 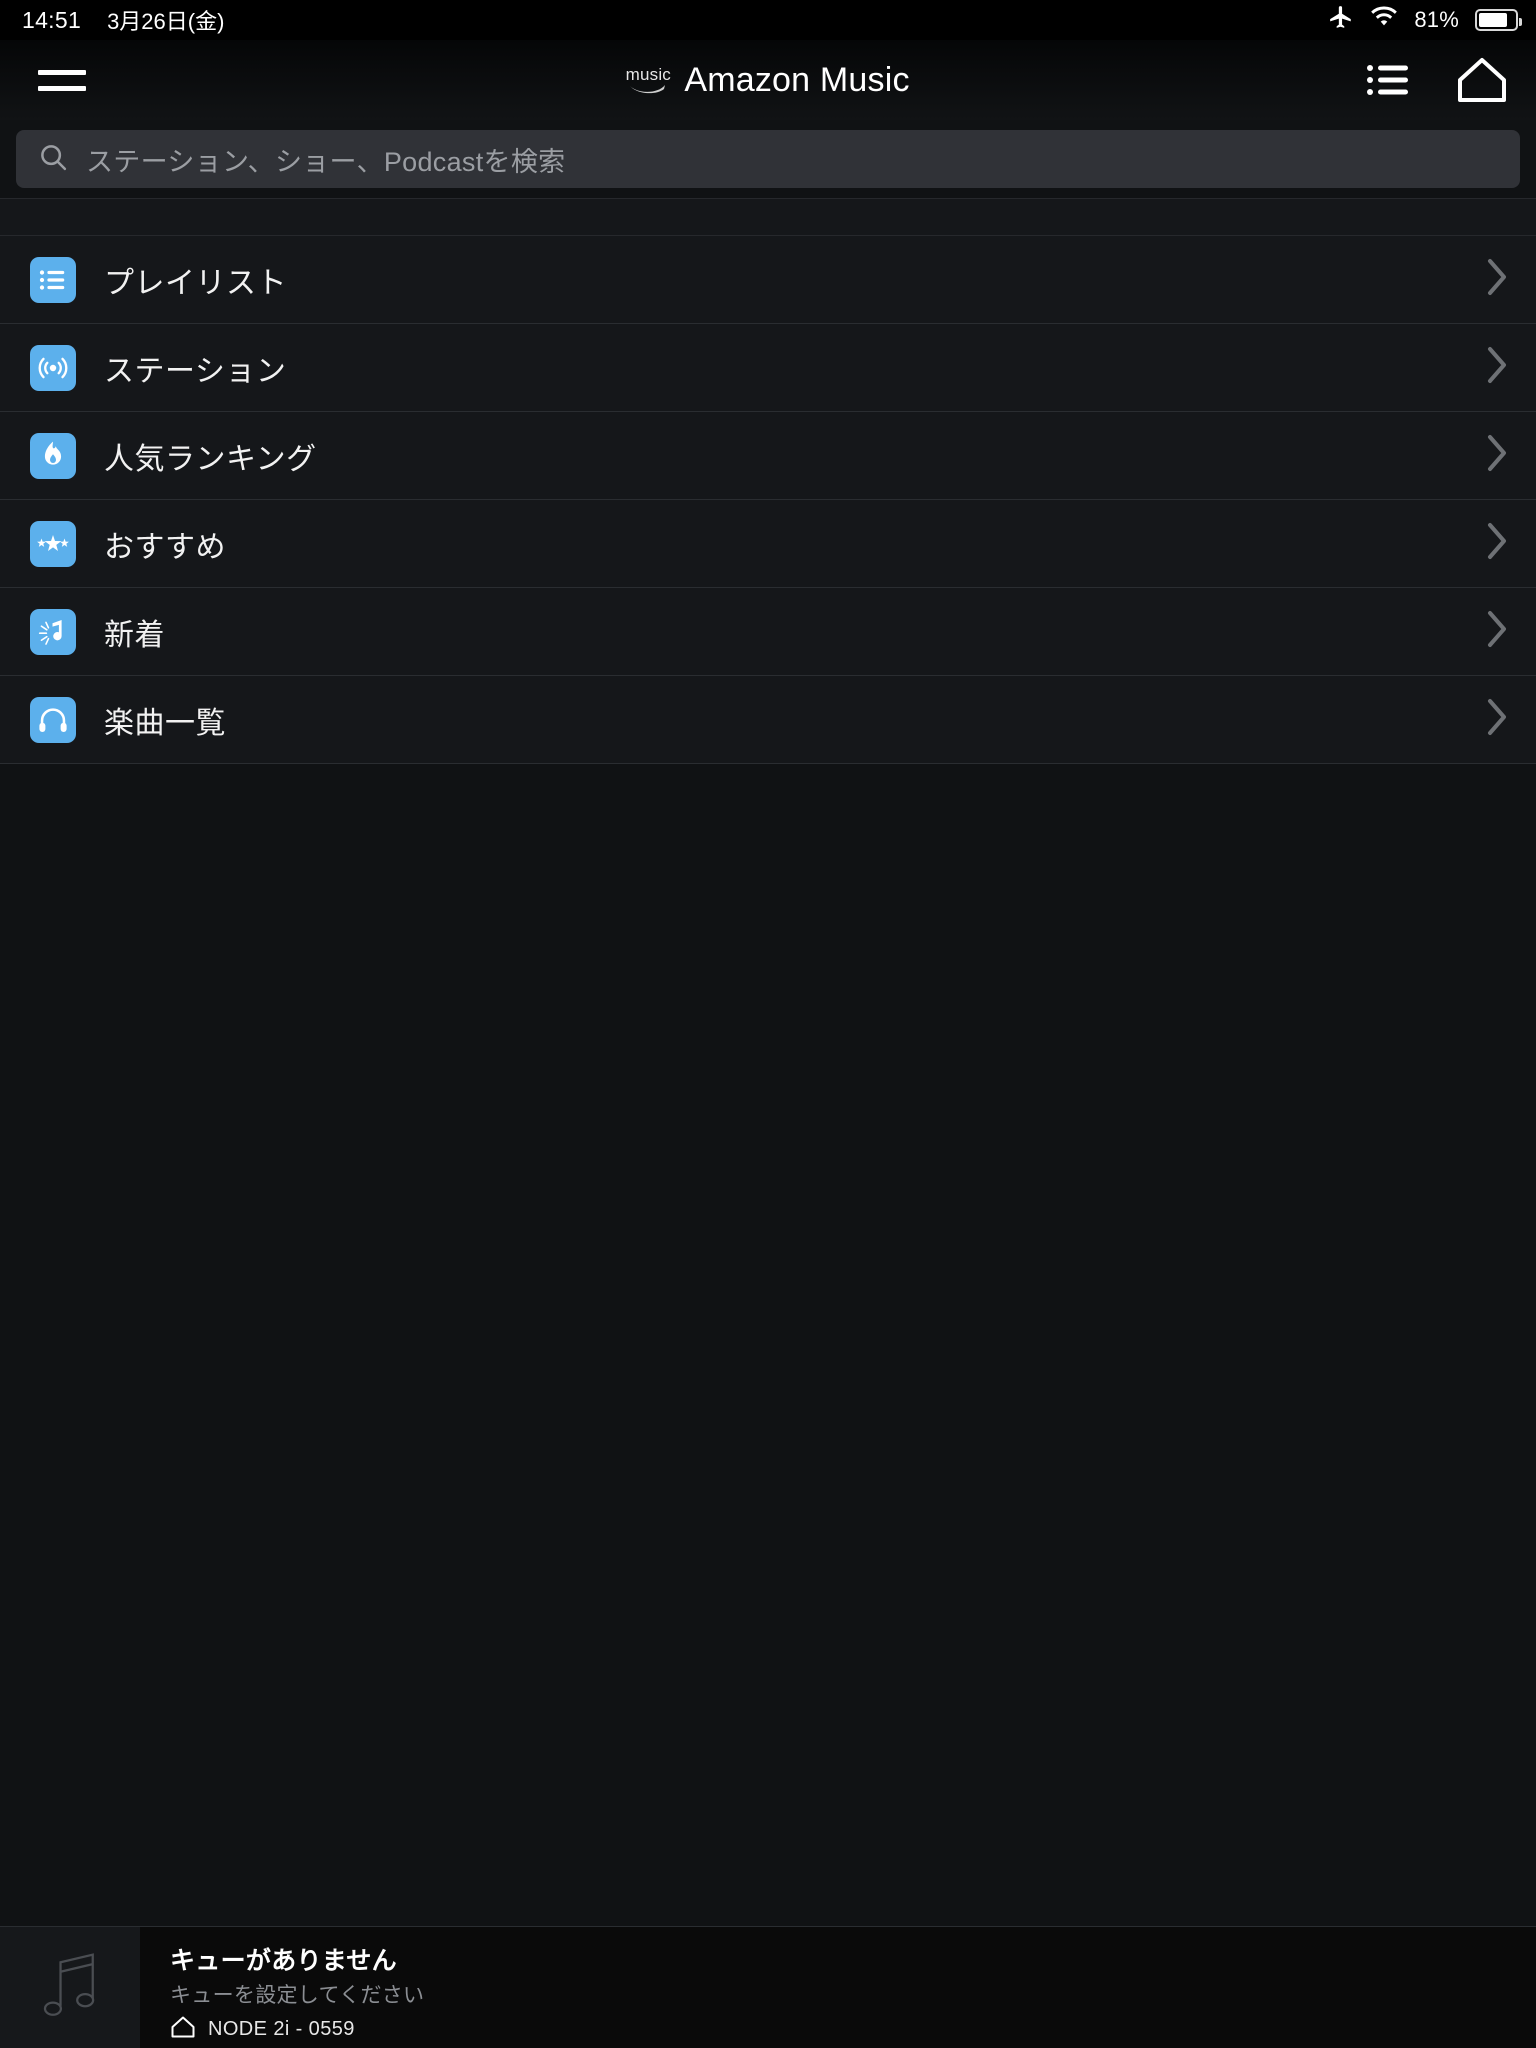 I want to click on headphones-icon, so click(x=53, y=719).